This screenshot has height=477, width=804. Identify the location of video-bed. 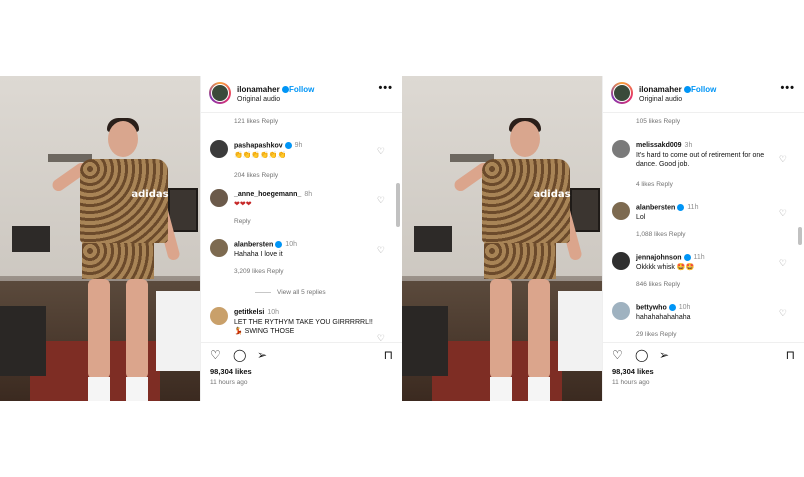
(580, 331).